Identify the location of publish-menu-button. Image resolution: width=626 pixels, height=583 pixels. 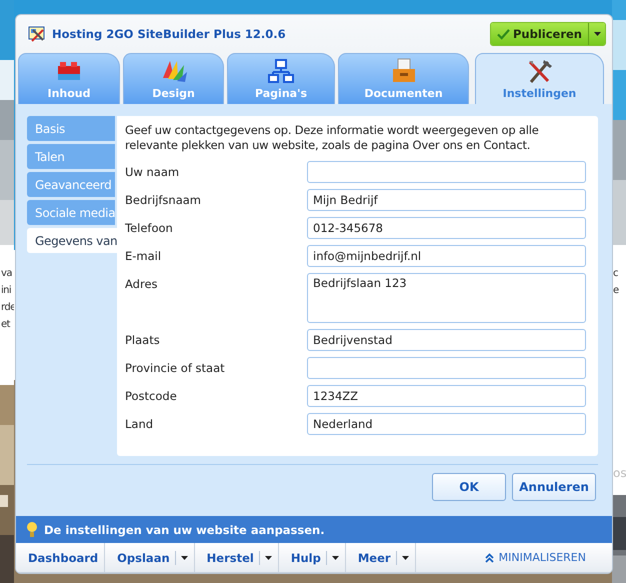
(596, 34).